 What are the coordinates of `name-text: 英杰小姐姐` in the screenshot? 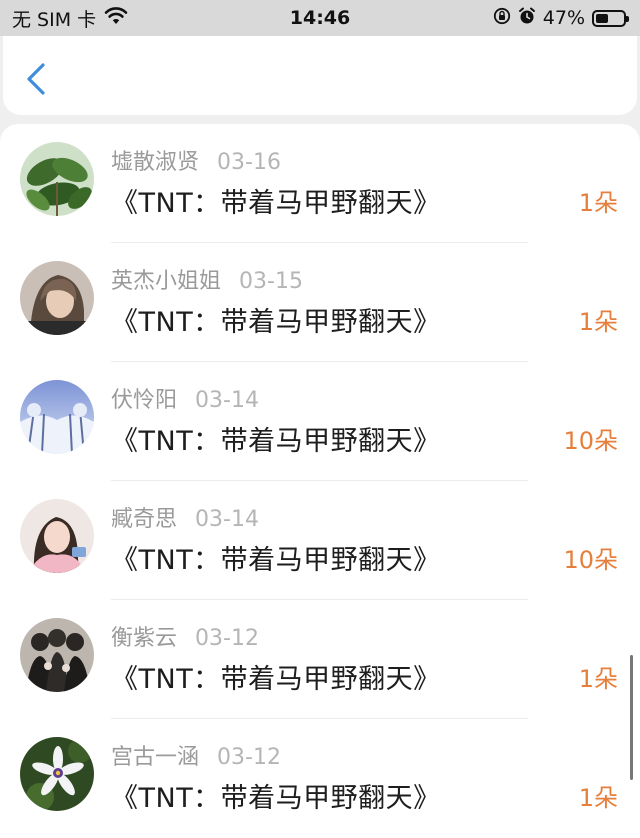 It's located at (166, 281).